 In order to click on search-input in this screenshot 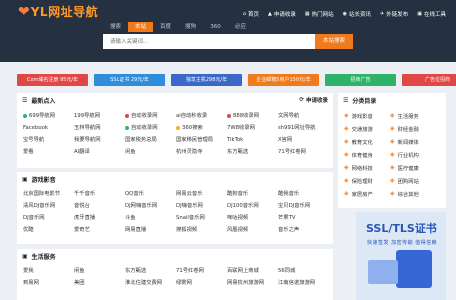, I will do `click(209, 41)`.